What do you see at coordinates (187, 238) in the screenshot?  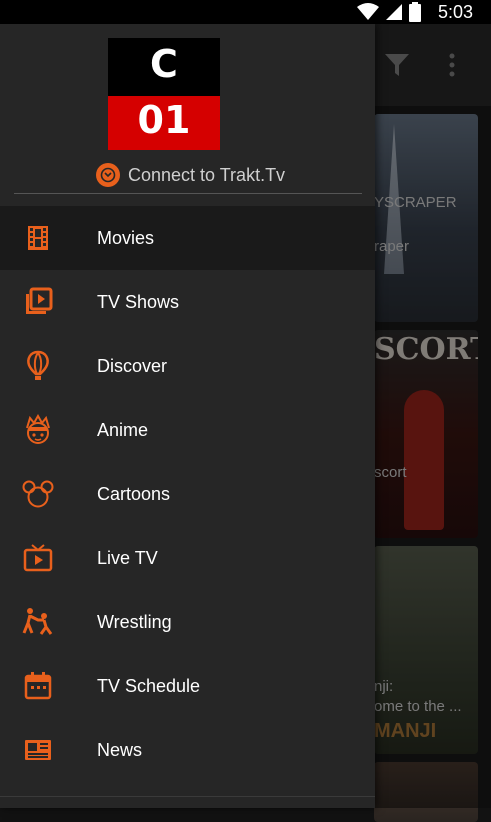 I see `nav-item-movies: Movies` at bounding box center [187, 238].